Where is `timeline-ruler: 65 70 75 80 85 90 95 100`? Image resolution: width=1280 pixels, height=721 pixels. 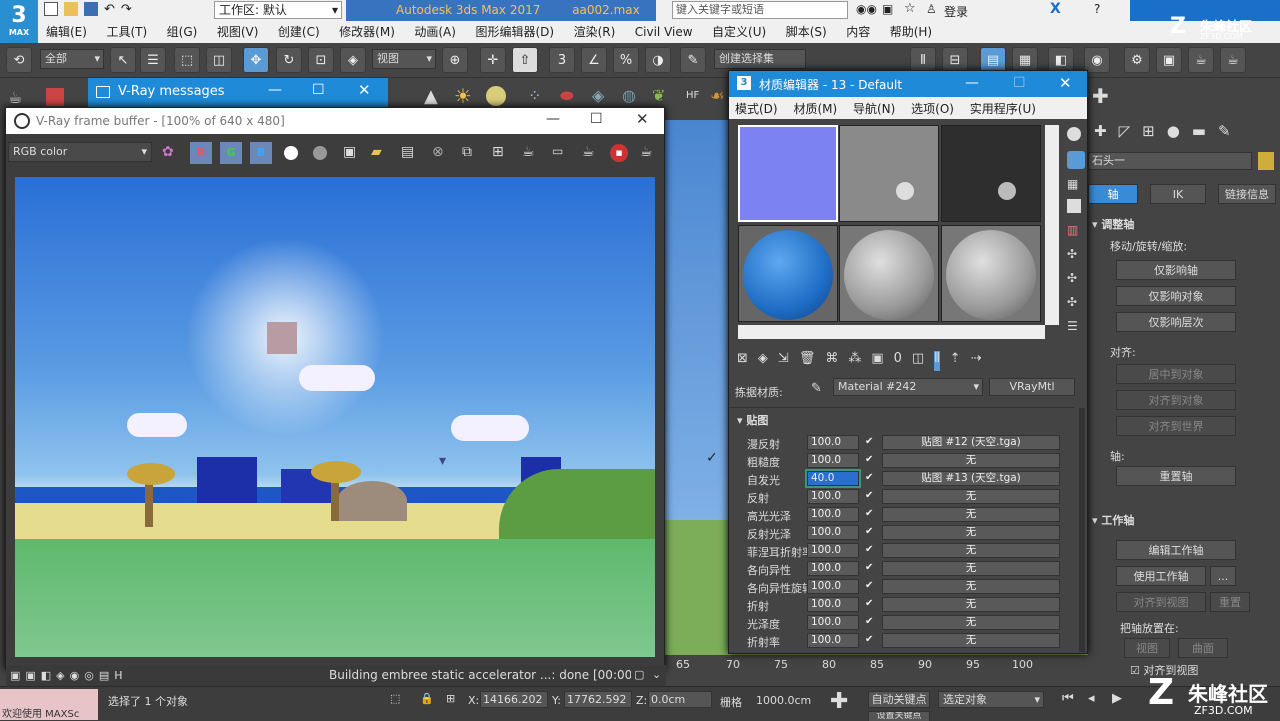 timeline-ruler: 65 70 75 80 85 90 95 100 is located at coordinates (875, 665).